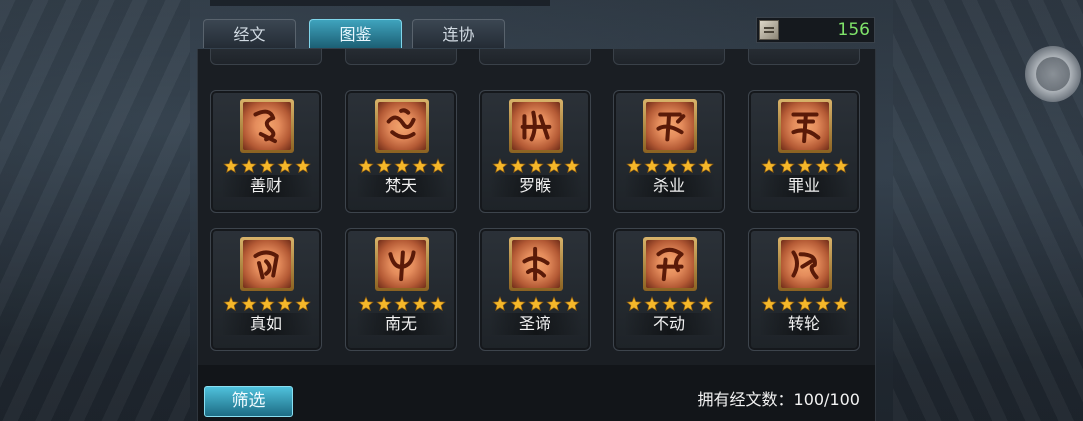 The height and width of the screenshot is (421, 1083). Describe the element at coordinates (400, 185) in the screenshot. I see `card-name: 梵天` at that location.